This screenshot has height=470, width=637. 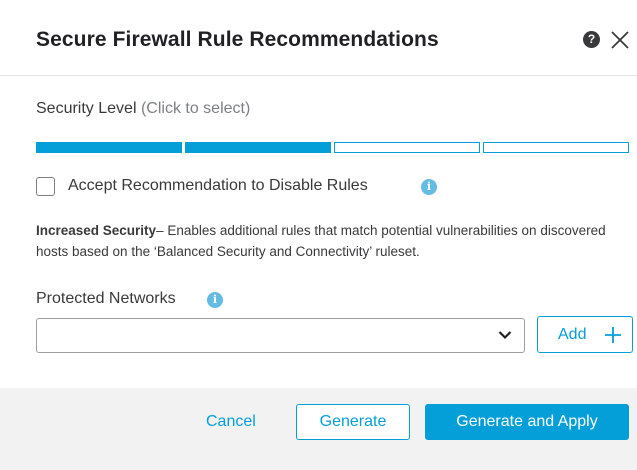 I want to click on add-button-label: Add, so click(x=572, y=334).